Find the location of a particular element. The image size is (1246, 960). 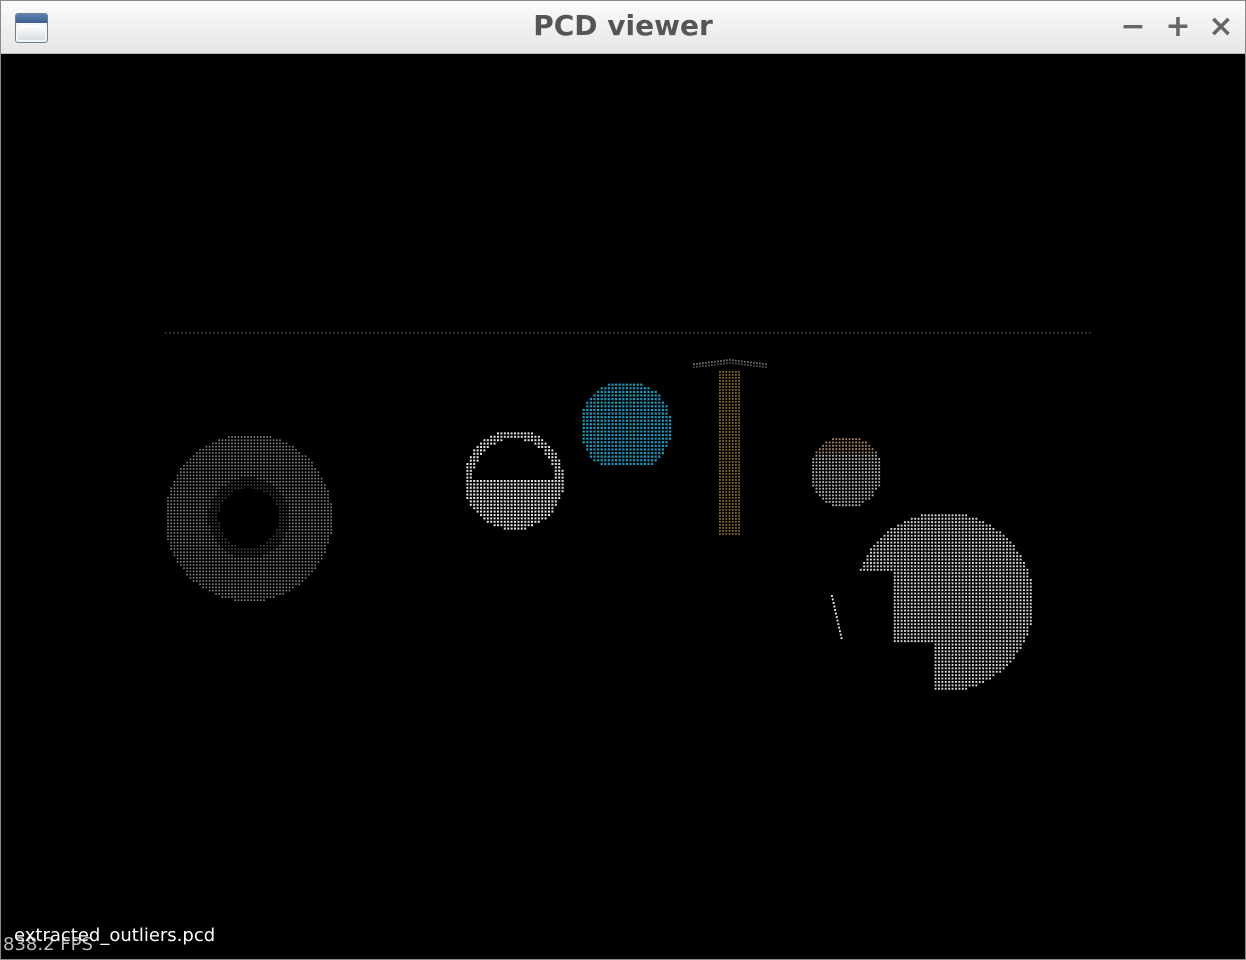

close-icon: × is located at coordinates (1221, 27).